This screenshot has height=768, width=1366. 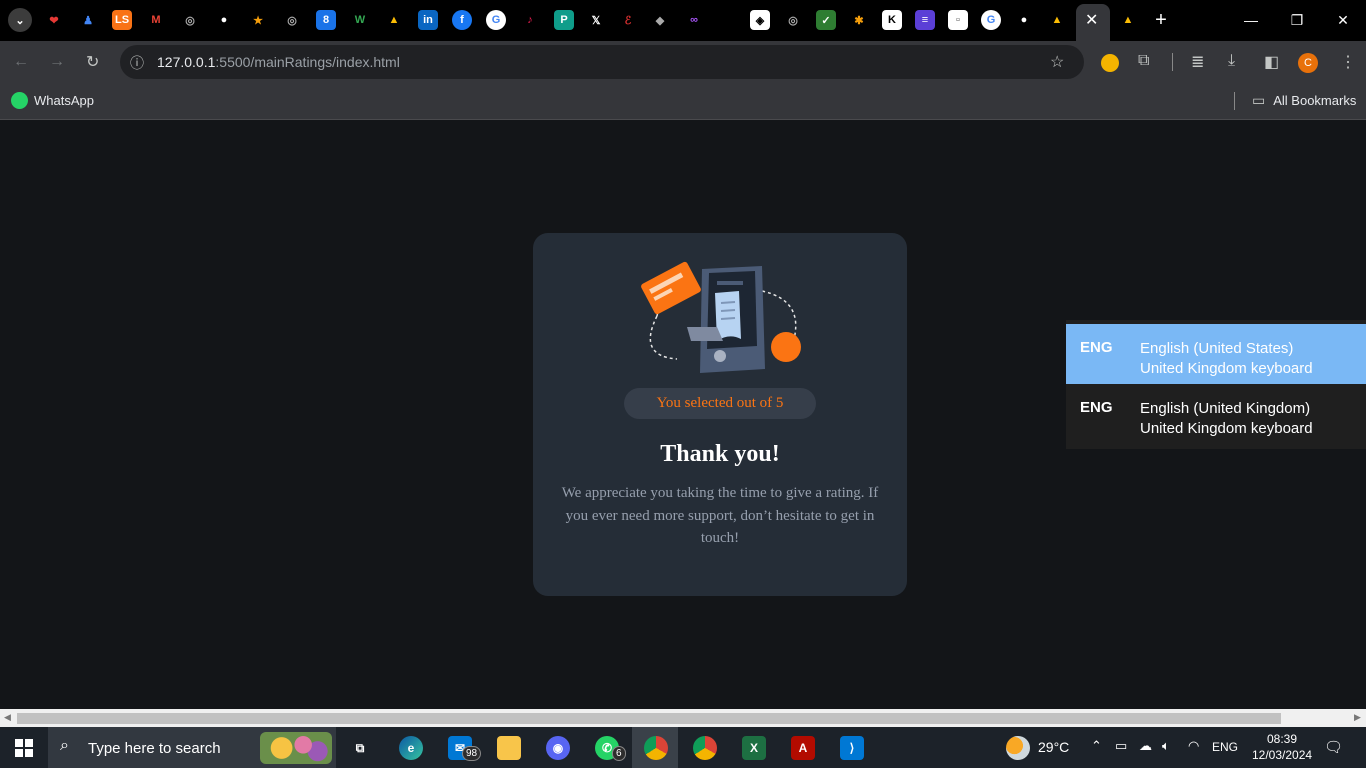 I want to click on minimize-icon: —, so click(x=1251, y=20).